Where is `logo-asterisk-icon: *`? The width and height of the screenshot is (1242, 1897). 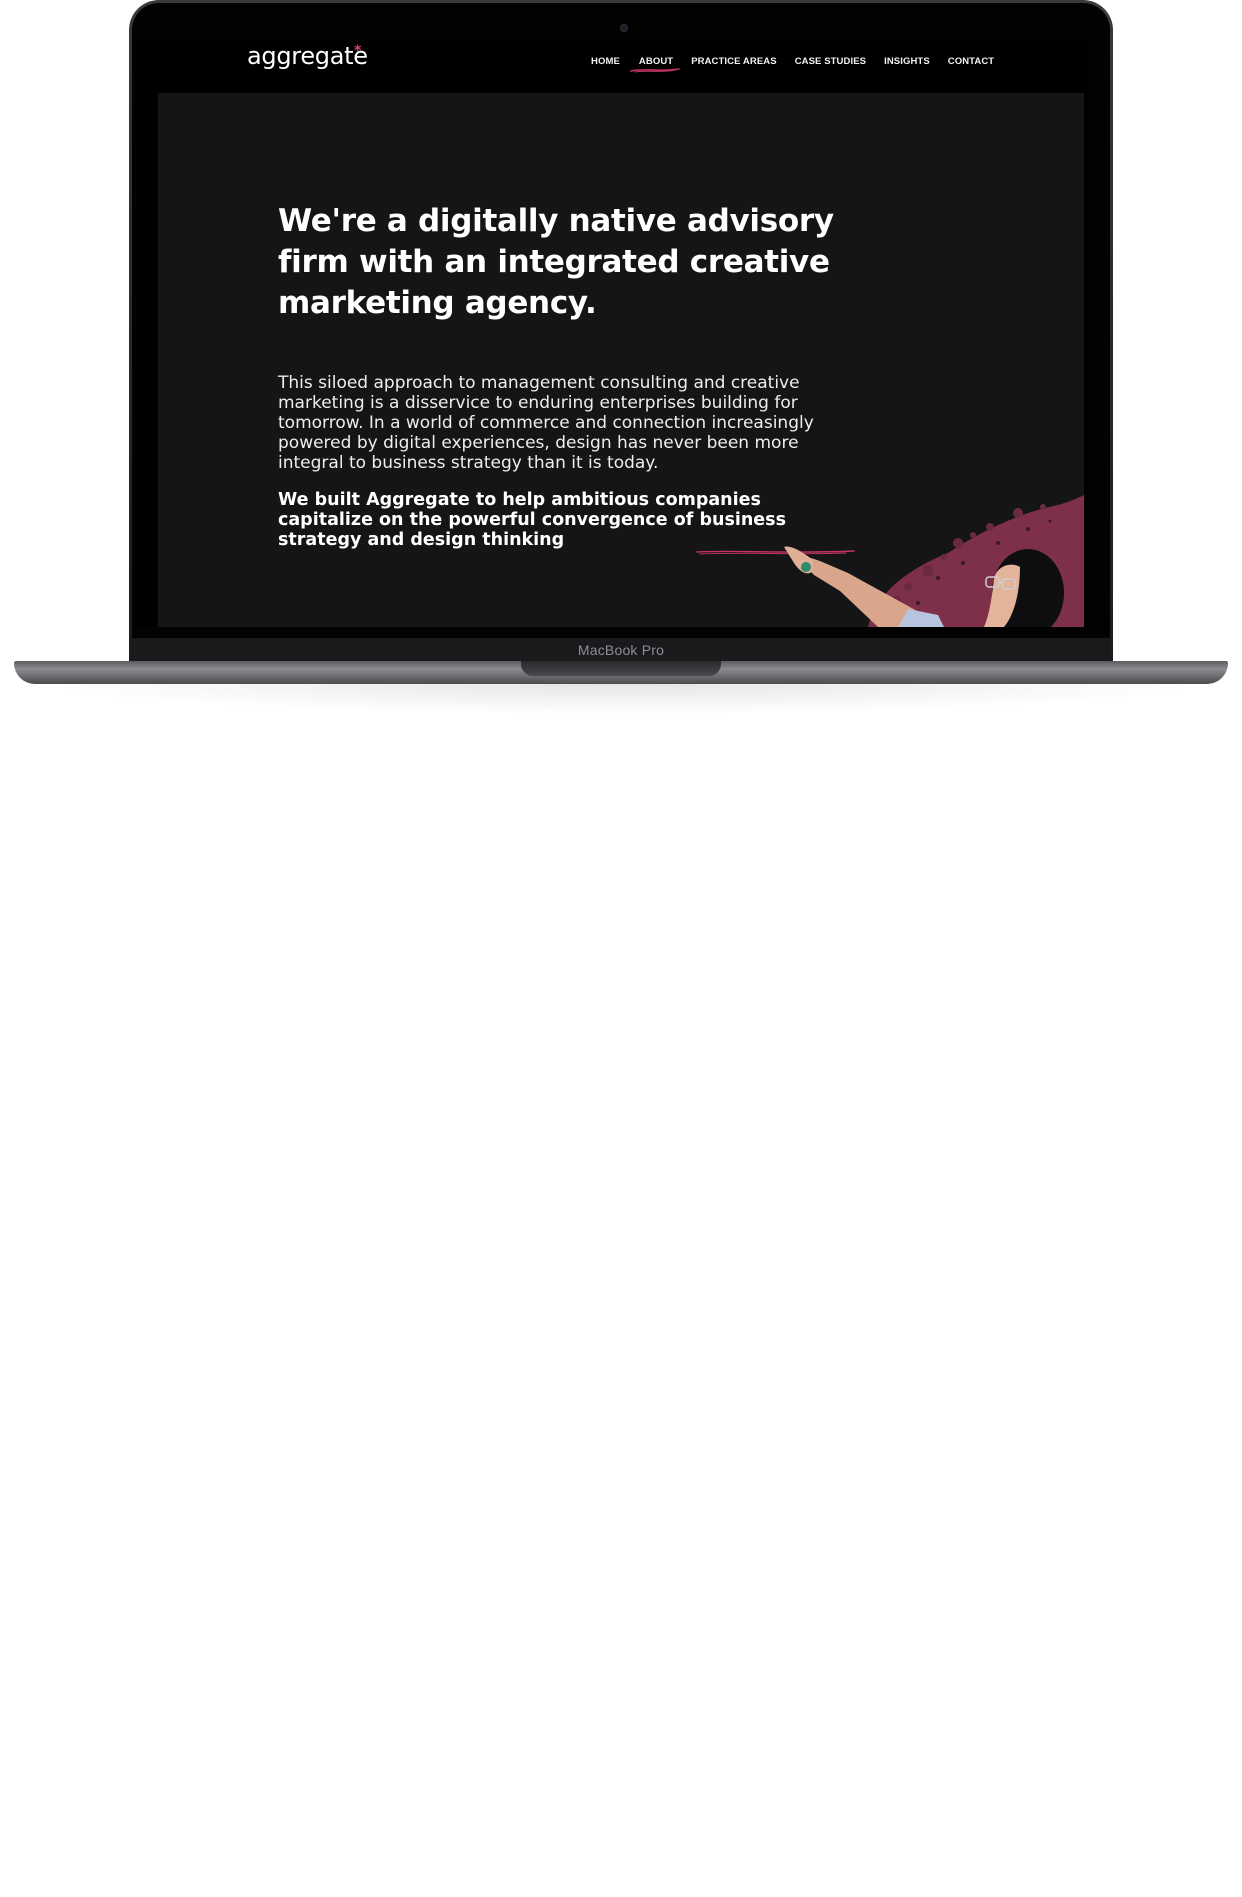 logo-asterisk-icon: * is located at coordinates (358, 51).